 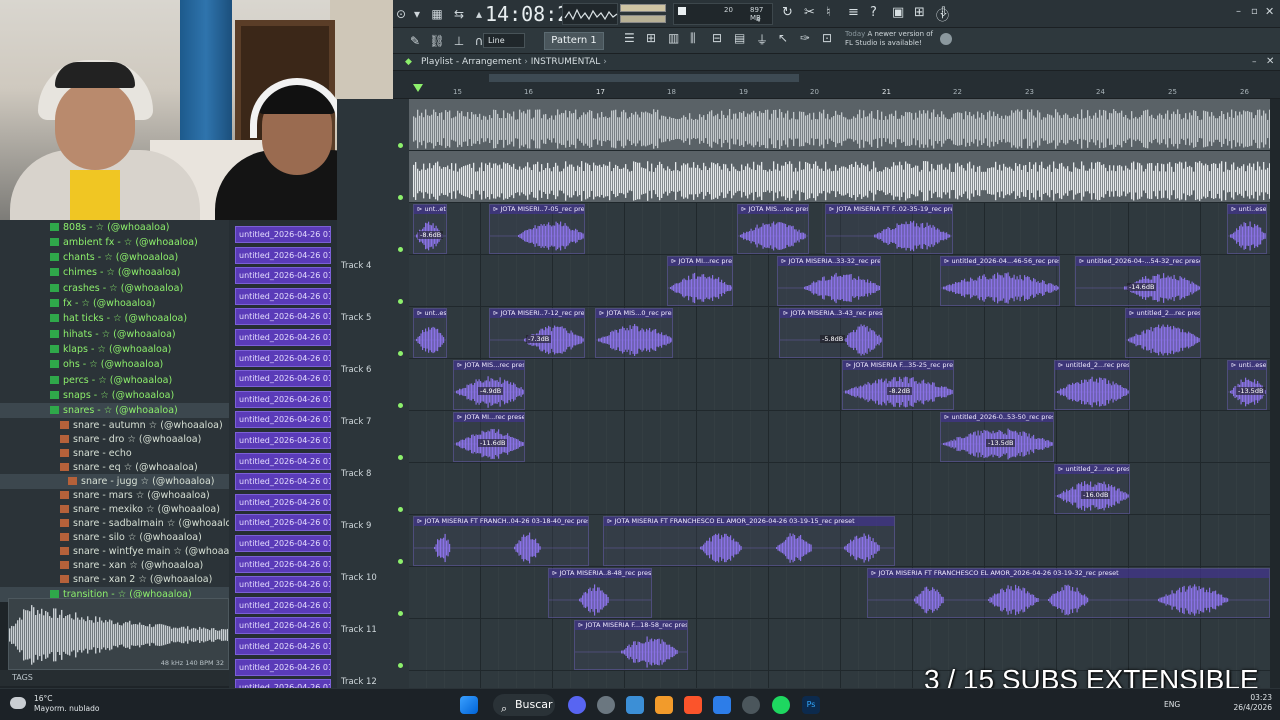 What do you see at coordinates (1254, 62) in the screenshot?
I see `playlist-minimize-icon: –` at bounding box center [1254, 62].